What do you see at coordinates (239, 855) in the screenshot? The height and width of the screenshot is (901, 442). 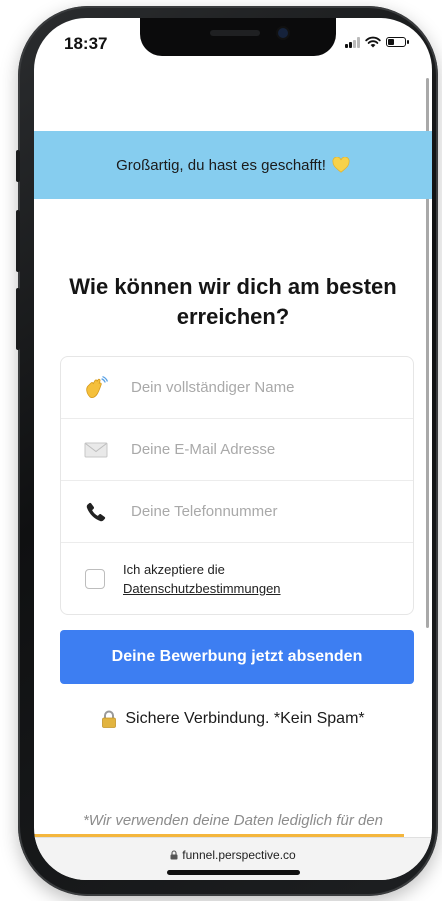 I see `url-text: funnel.perspective.co` at bounding box center [239, 855].